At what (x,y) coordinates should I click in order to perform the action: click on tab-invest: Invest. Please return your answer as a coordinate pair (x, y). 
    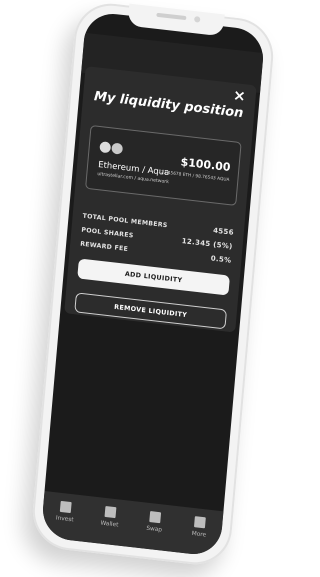
    Looking at the image, I should click on (66, 511).